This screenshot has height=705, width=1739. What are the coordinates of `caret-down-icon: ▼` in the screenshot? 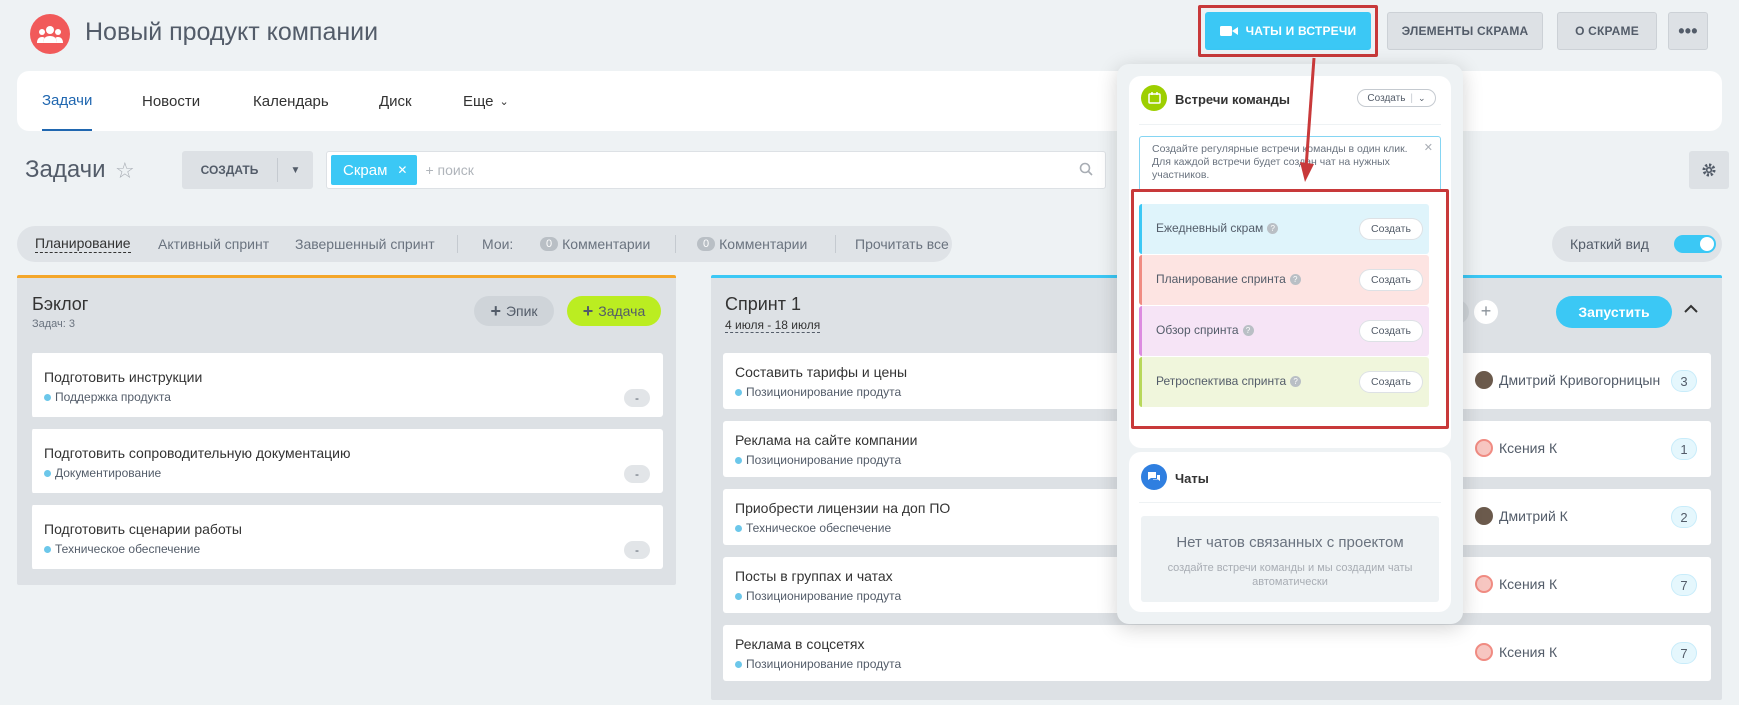 It's located at (295, 170).